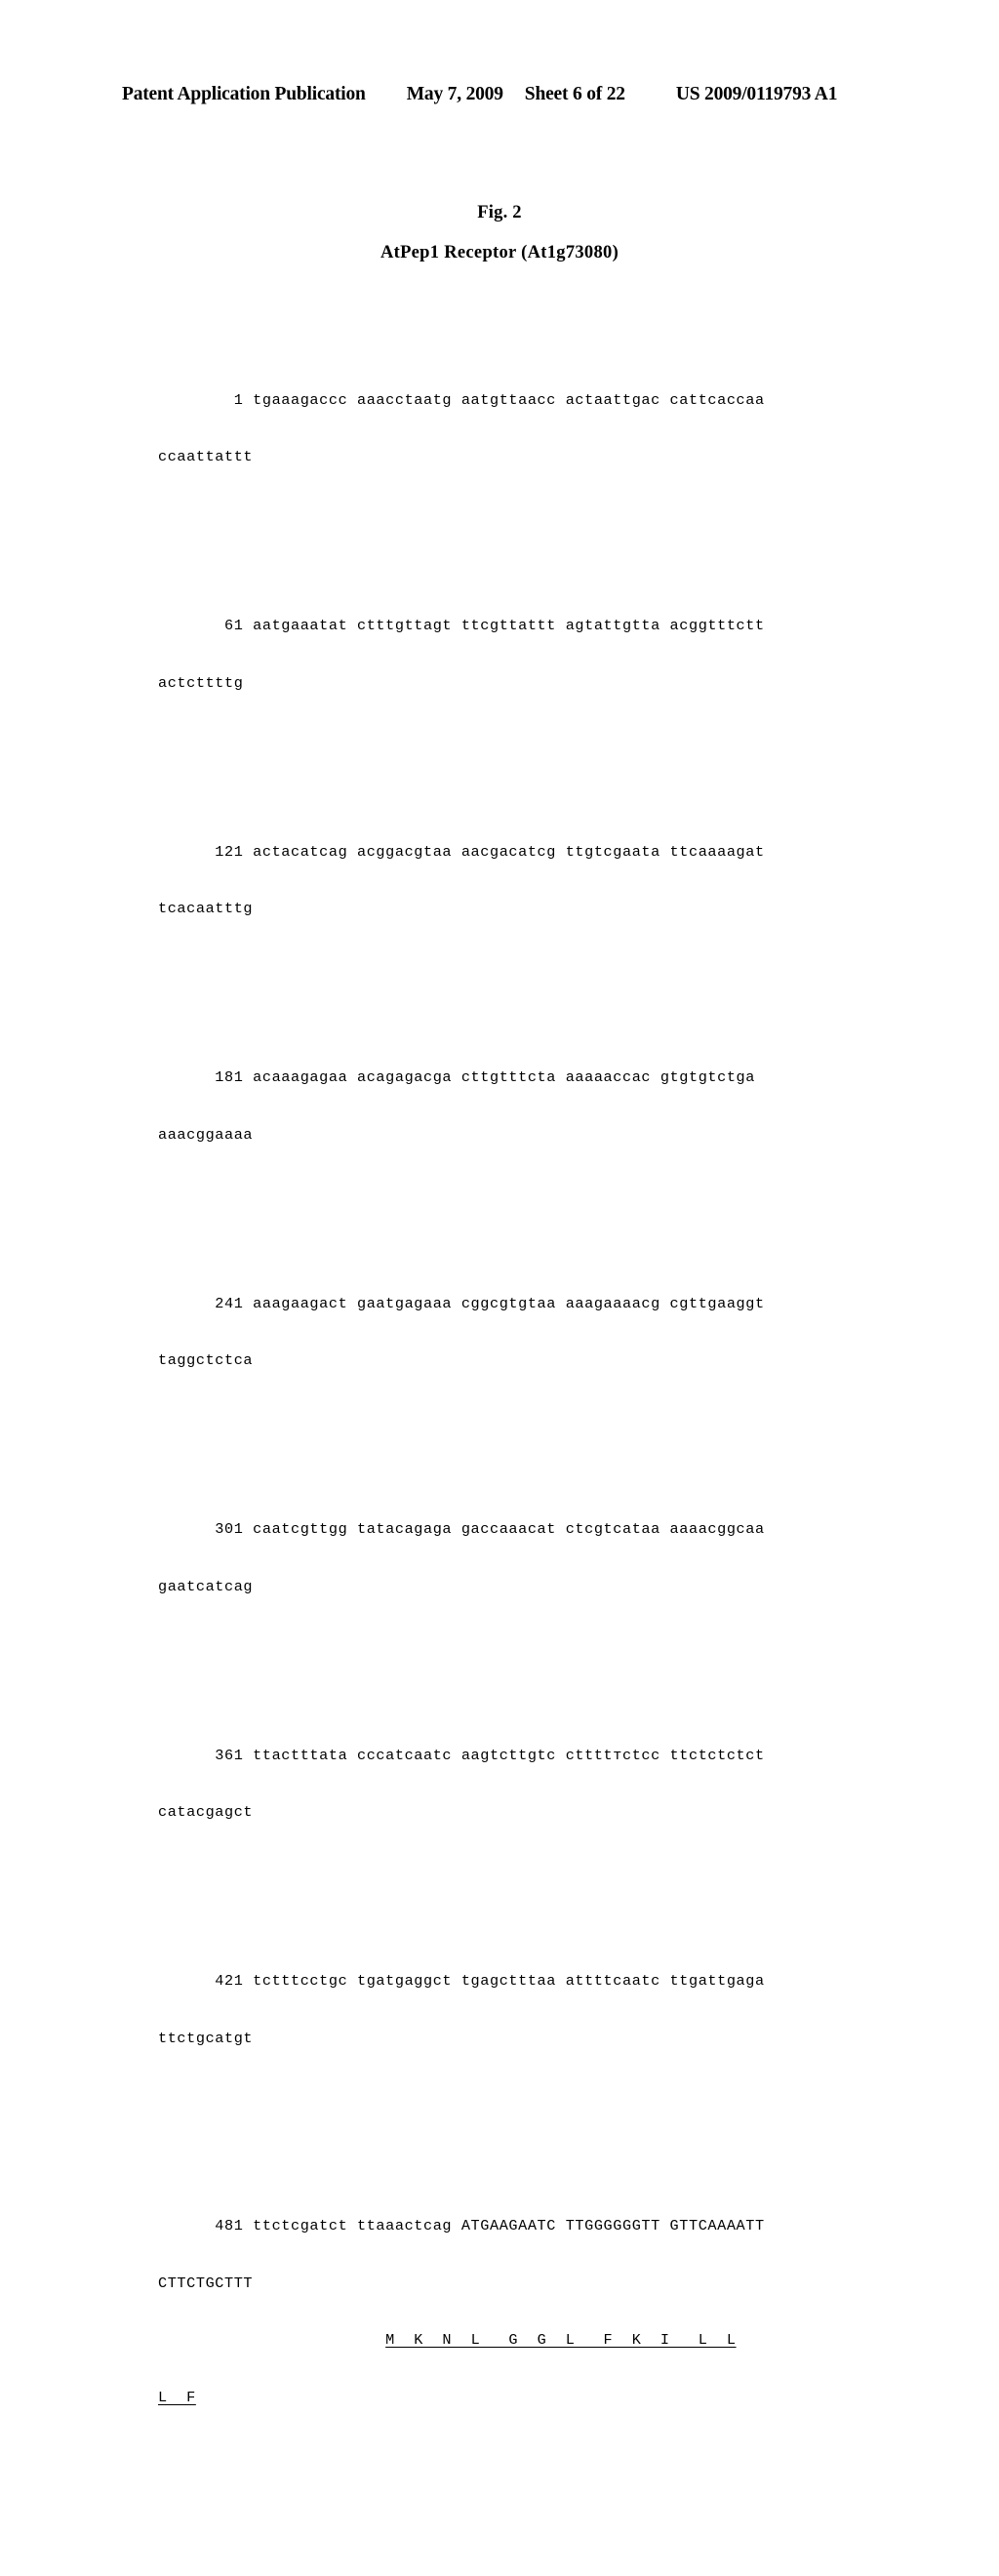  I want to click on amino-acid-underlined-segment: M K N L G G L F K I L L, so click(561, 2340).